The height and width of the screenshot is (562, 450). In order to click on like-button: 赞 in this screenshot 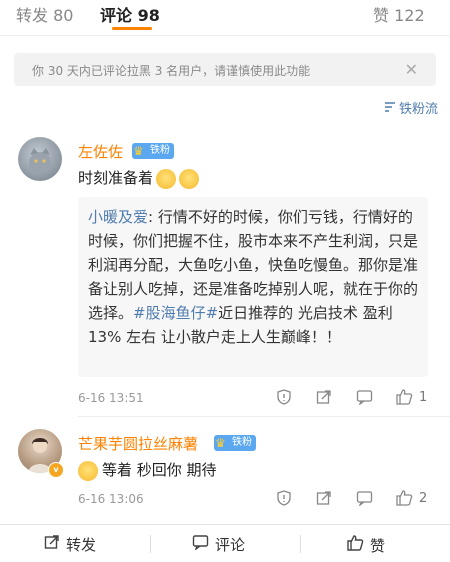, I will do `click(365, 545)`.